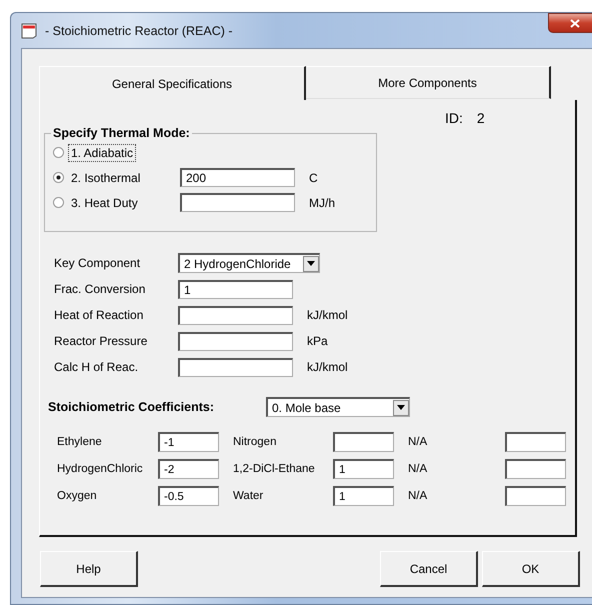  Describe the element at coordinates (249, 263) in the screenshot. I see `dropdown: 2 HydrogenChloride` at that location.